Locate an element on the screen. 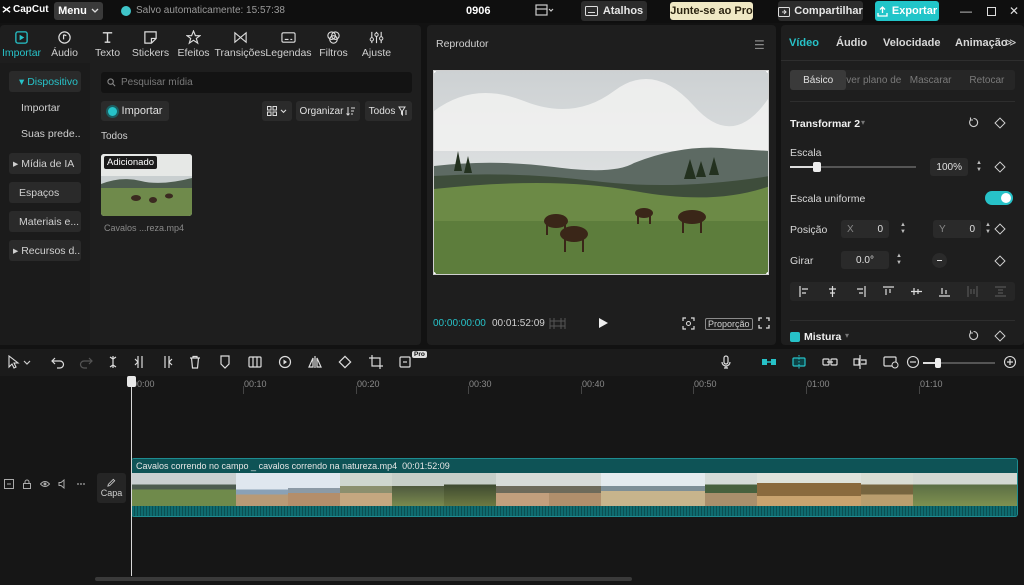 The width and height of the screenshot is (1024, 585). align-left-icon is located at coordinates (804, 291).